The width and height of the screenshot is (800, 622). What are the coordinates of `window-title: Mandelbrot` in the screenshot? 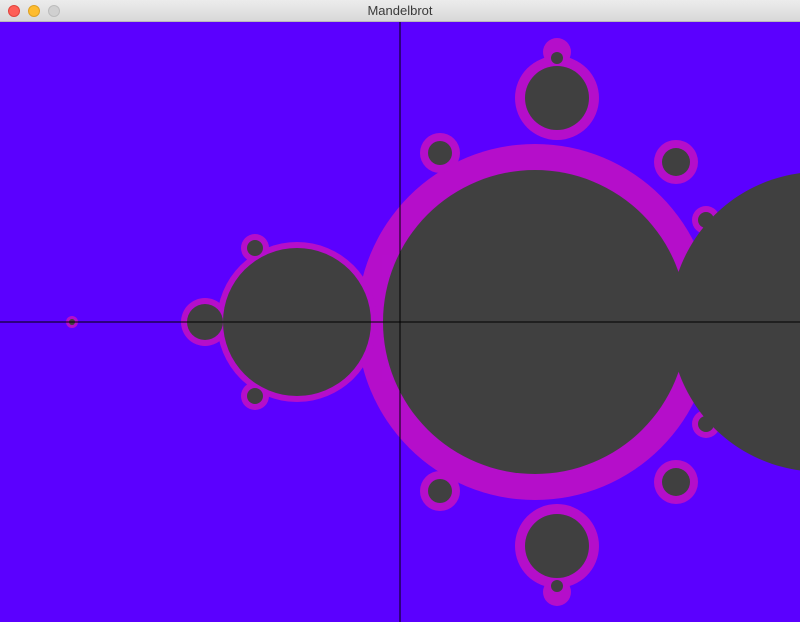 It's located at (400, 10).